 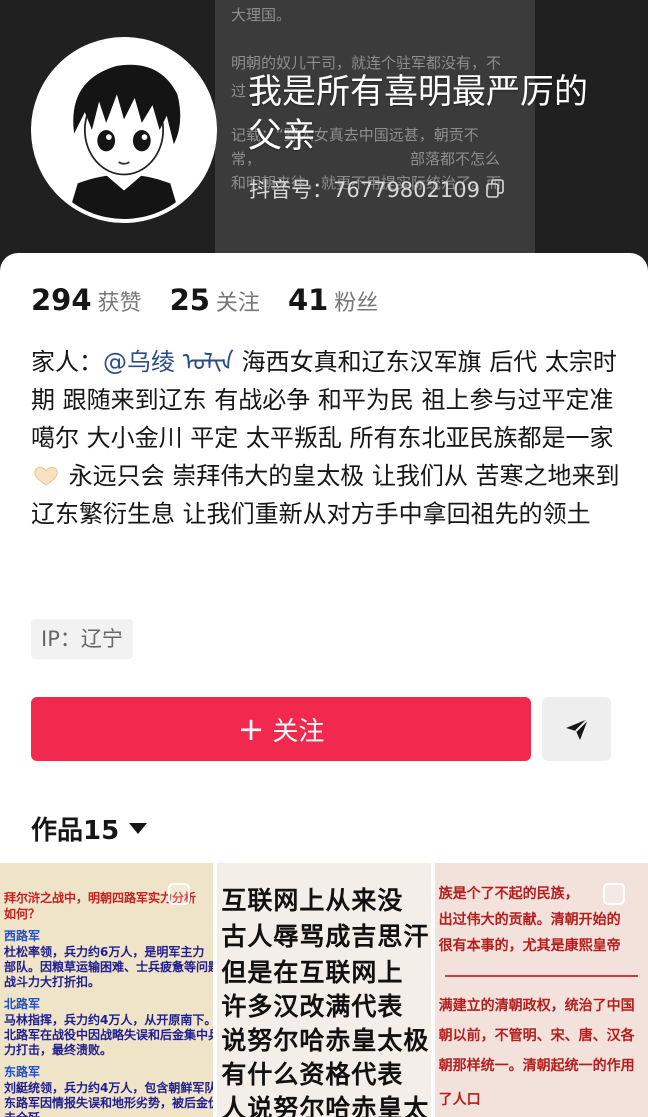 I want to click on send-icon, so click(x=577, y=729).